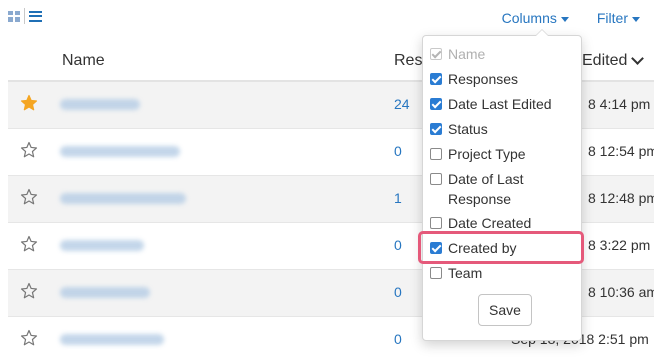 This screenshot has width=654, height=360. I want to click on column-option-label: Date of Last Response, so click(486, 189).